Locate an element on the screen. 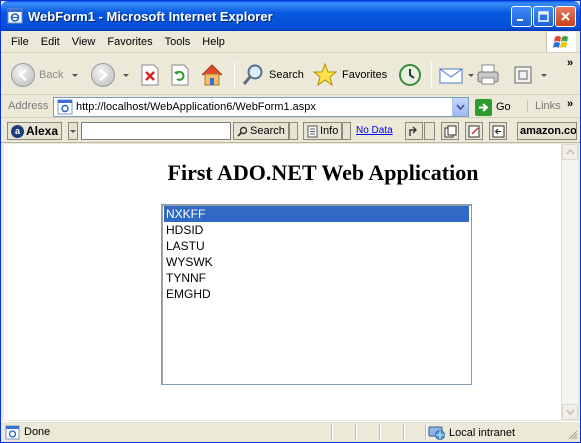  refresh-button is located at coordinates (180, 75).